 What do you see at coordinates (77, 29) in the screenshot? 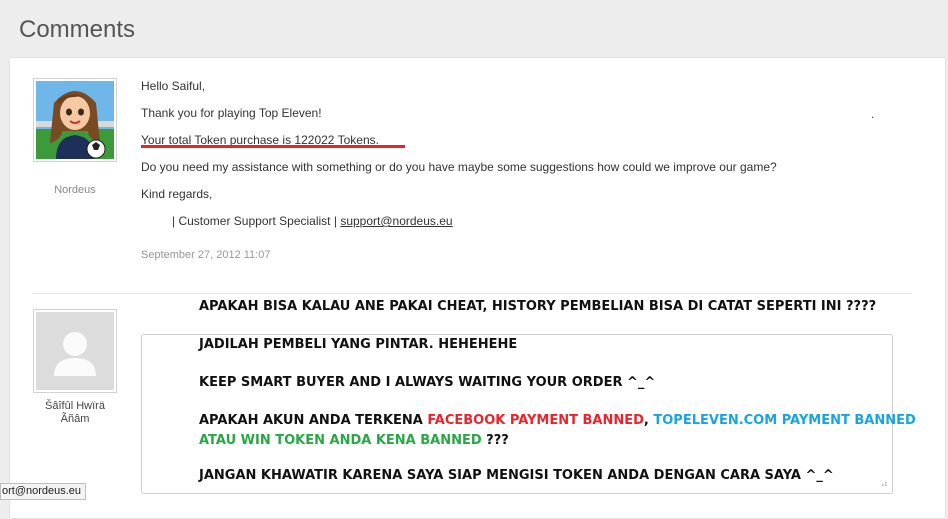
I see `page-title: Comments` at bounding box center [77, 29].